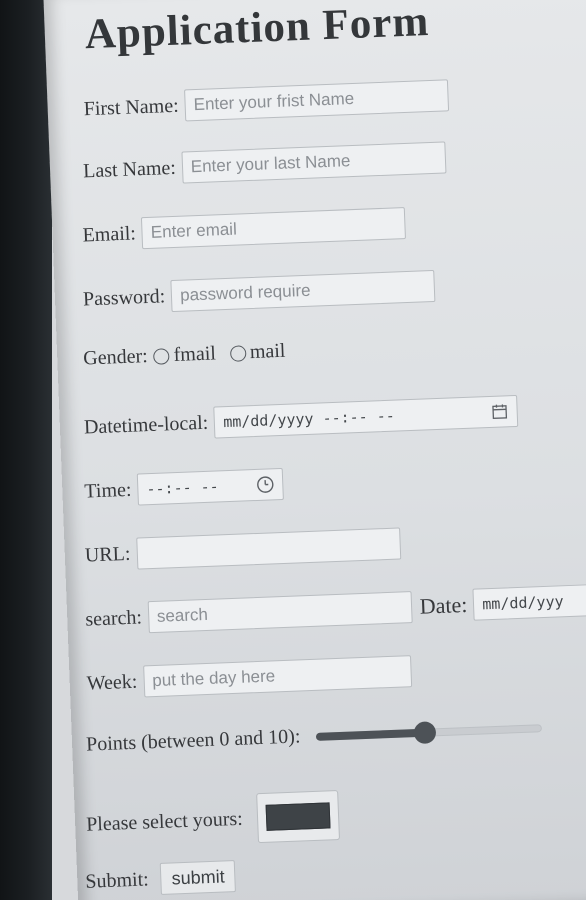 Image resolution: width=586 pixels, height=900 pixels. What do you see at coordinates (274, 101) in the screenshot?
I see `first-name-placeholder: Enter your frist Name` at bounding box center [274, 101].